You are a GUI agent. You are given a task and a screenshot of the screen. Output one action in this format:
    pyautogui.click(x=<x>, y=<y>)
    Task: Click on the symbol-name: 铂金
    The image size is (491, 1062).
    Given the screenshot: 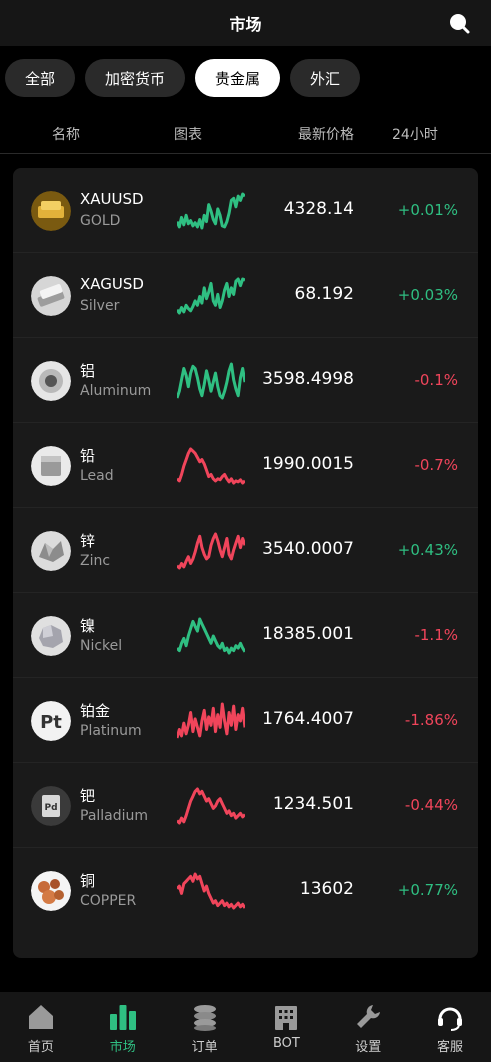 What is the action you would take?
    pyautogui.click(x=95, y=711)
    